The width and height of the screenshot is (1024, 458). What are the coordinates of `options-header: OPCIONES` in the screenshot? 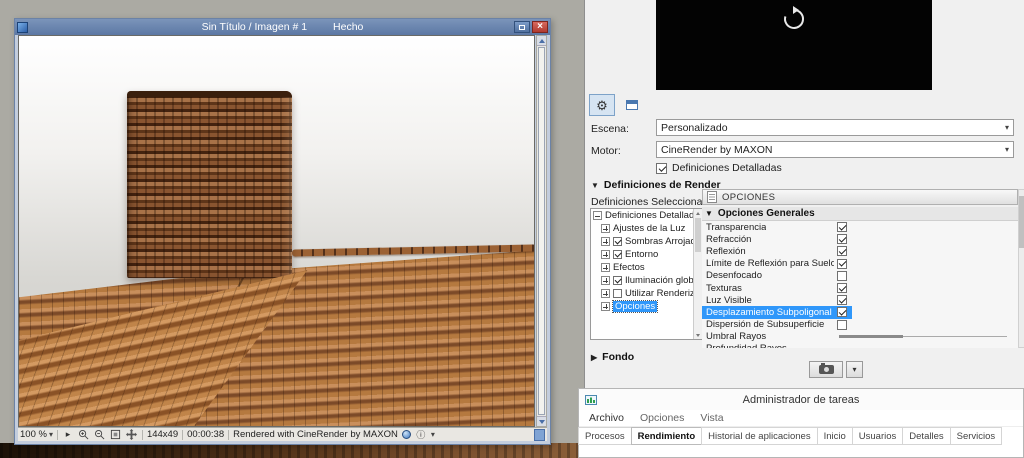 It's located at (860, 197).